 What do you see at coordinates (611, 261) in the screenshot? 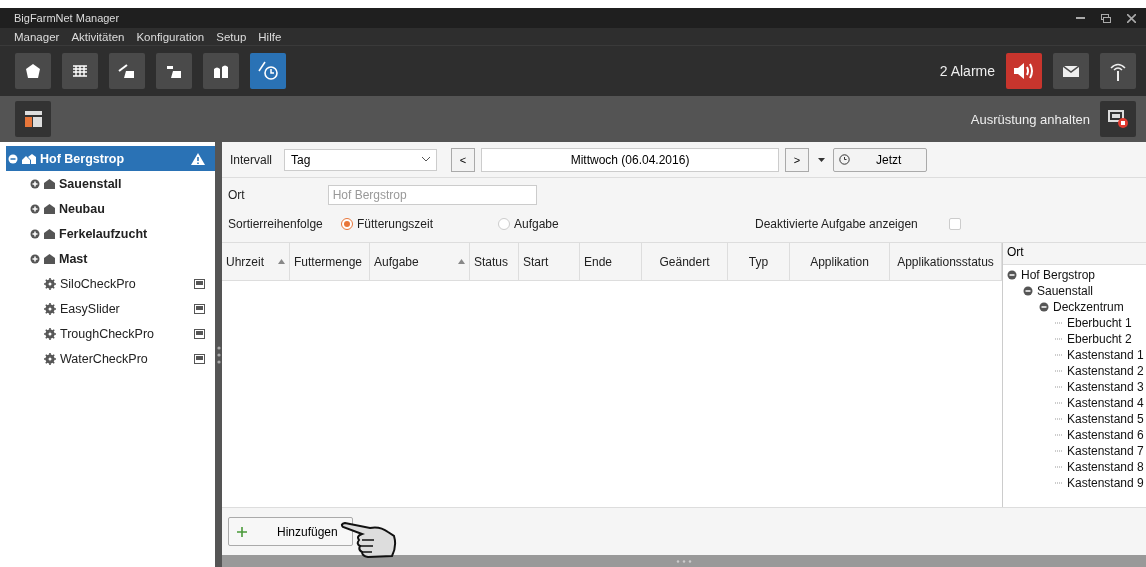
I see `column-header: Ende` at bounding box center [611, 261].